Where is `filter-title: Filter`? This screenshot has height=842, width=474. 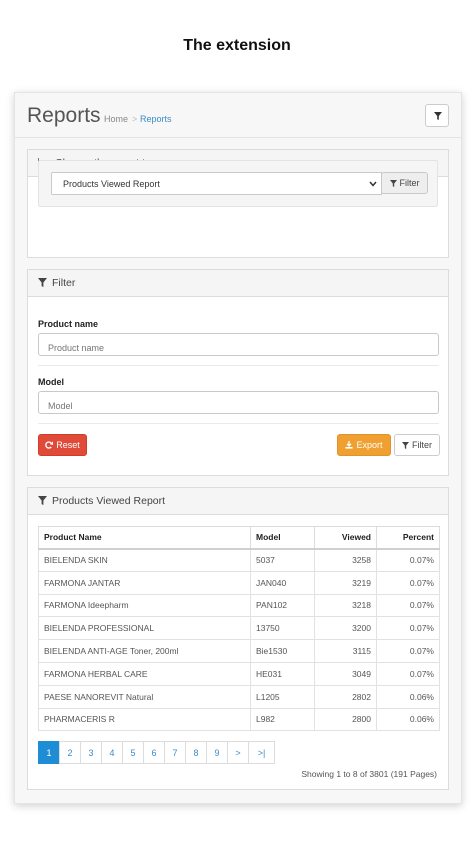
filter-title: Filter is located at coordinates (64, 283).